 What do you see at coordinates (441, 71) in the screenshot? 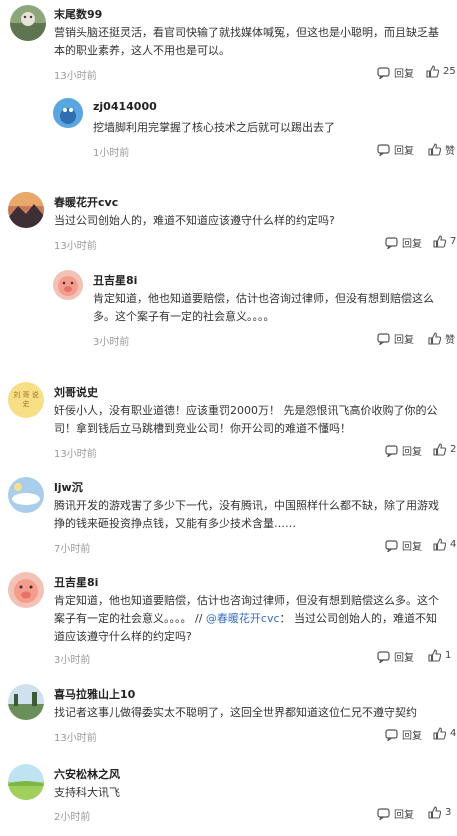
I see `like-button: 25` at bounding box center [441, 71].